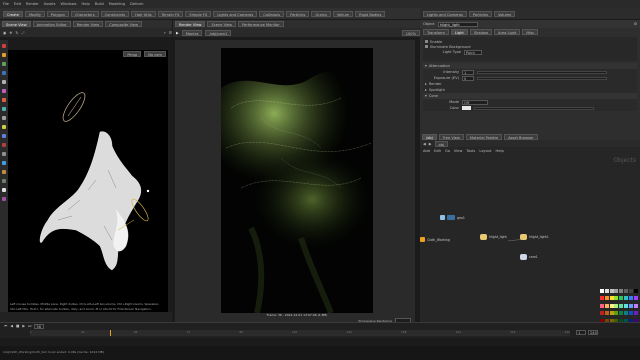 The image size is (640, 360). I want to click on node-cam1: cam1, so click(529, 257).